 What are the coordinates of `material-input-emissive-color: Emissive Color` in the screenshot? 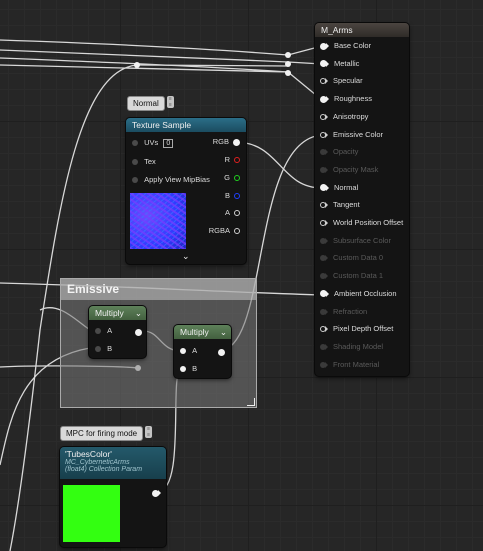 It's located at (351, 135).